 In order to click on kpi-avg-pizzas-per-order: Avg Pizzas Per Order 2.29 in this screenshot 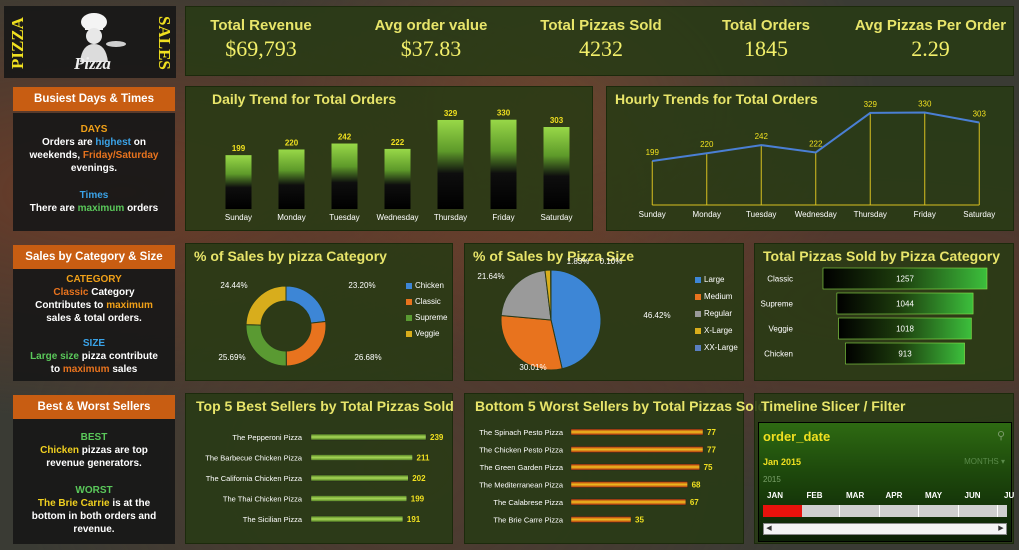, I will do `click(930, 34)`.